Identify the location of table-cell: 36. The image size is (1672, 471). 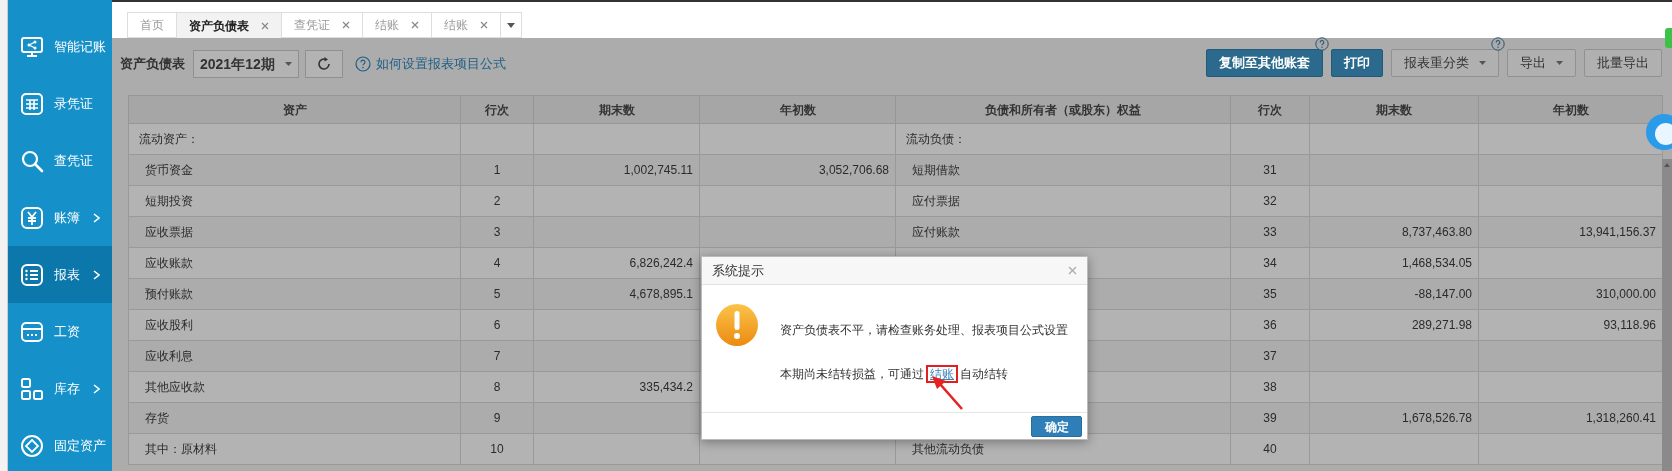
(1270, 325).